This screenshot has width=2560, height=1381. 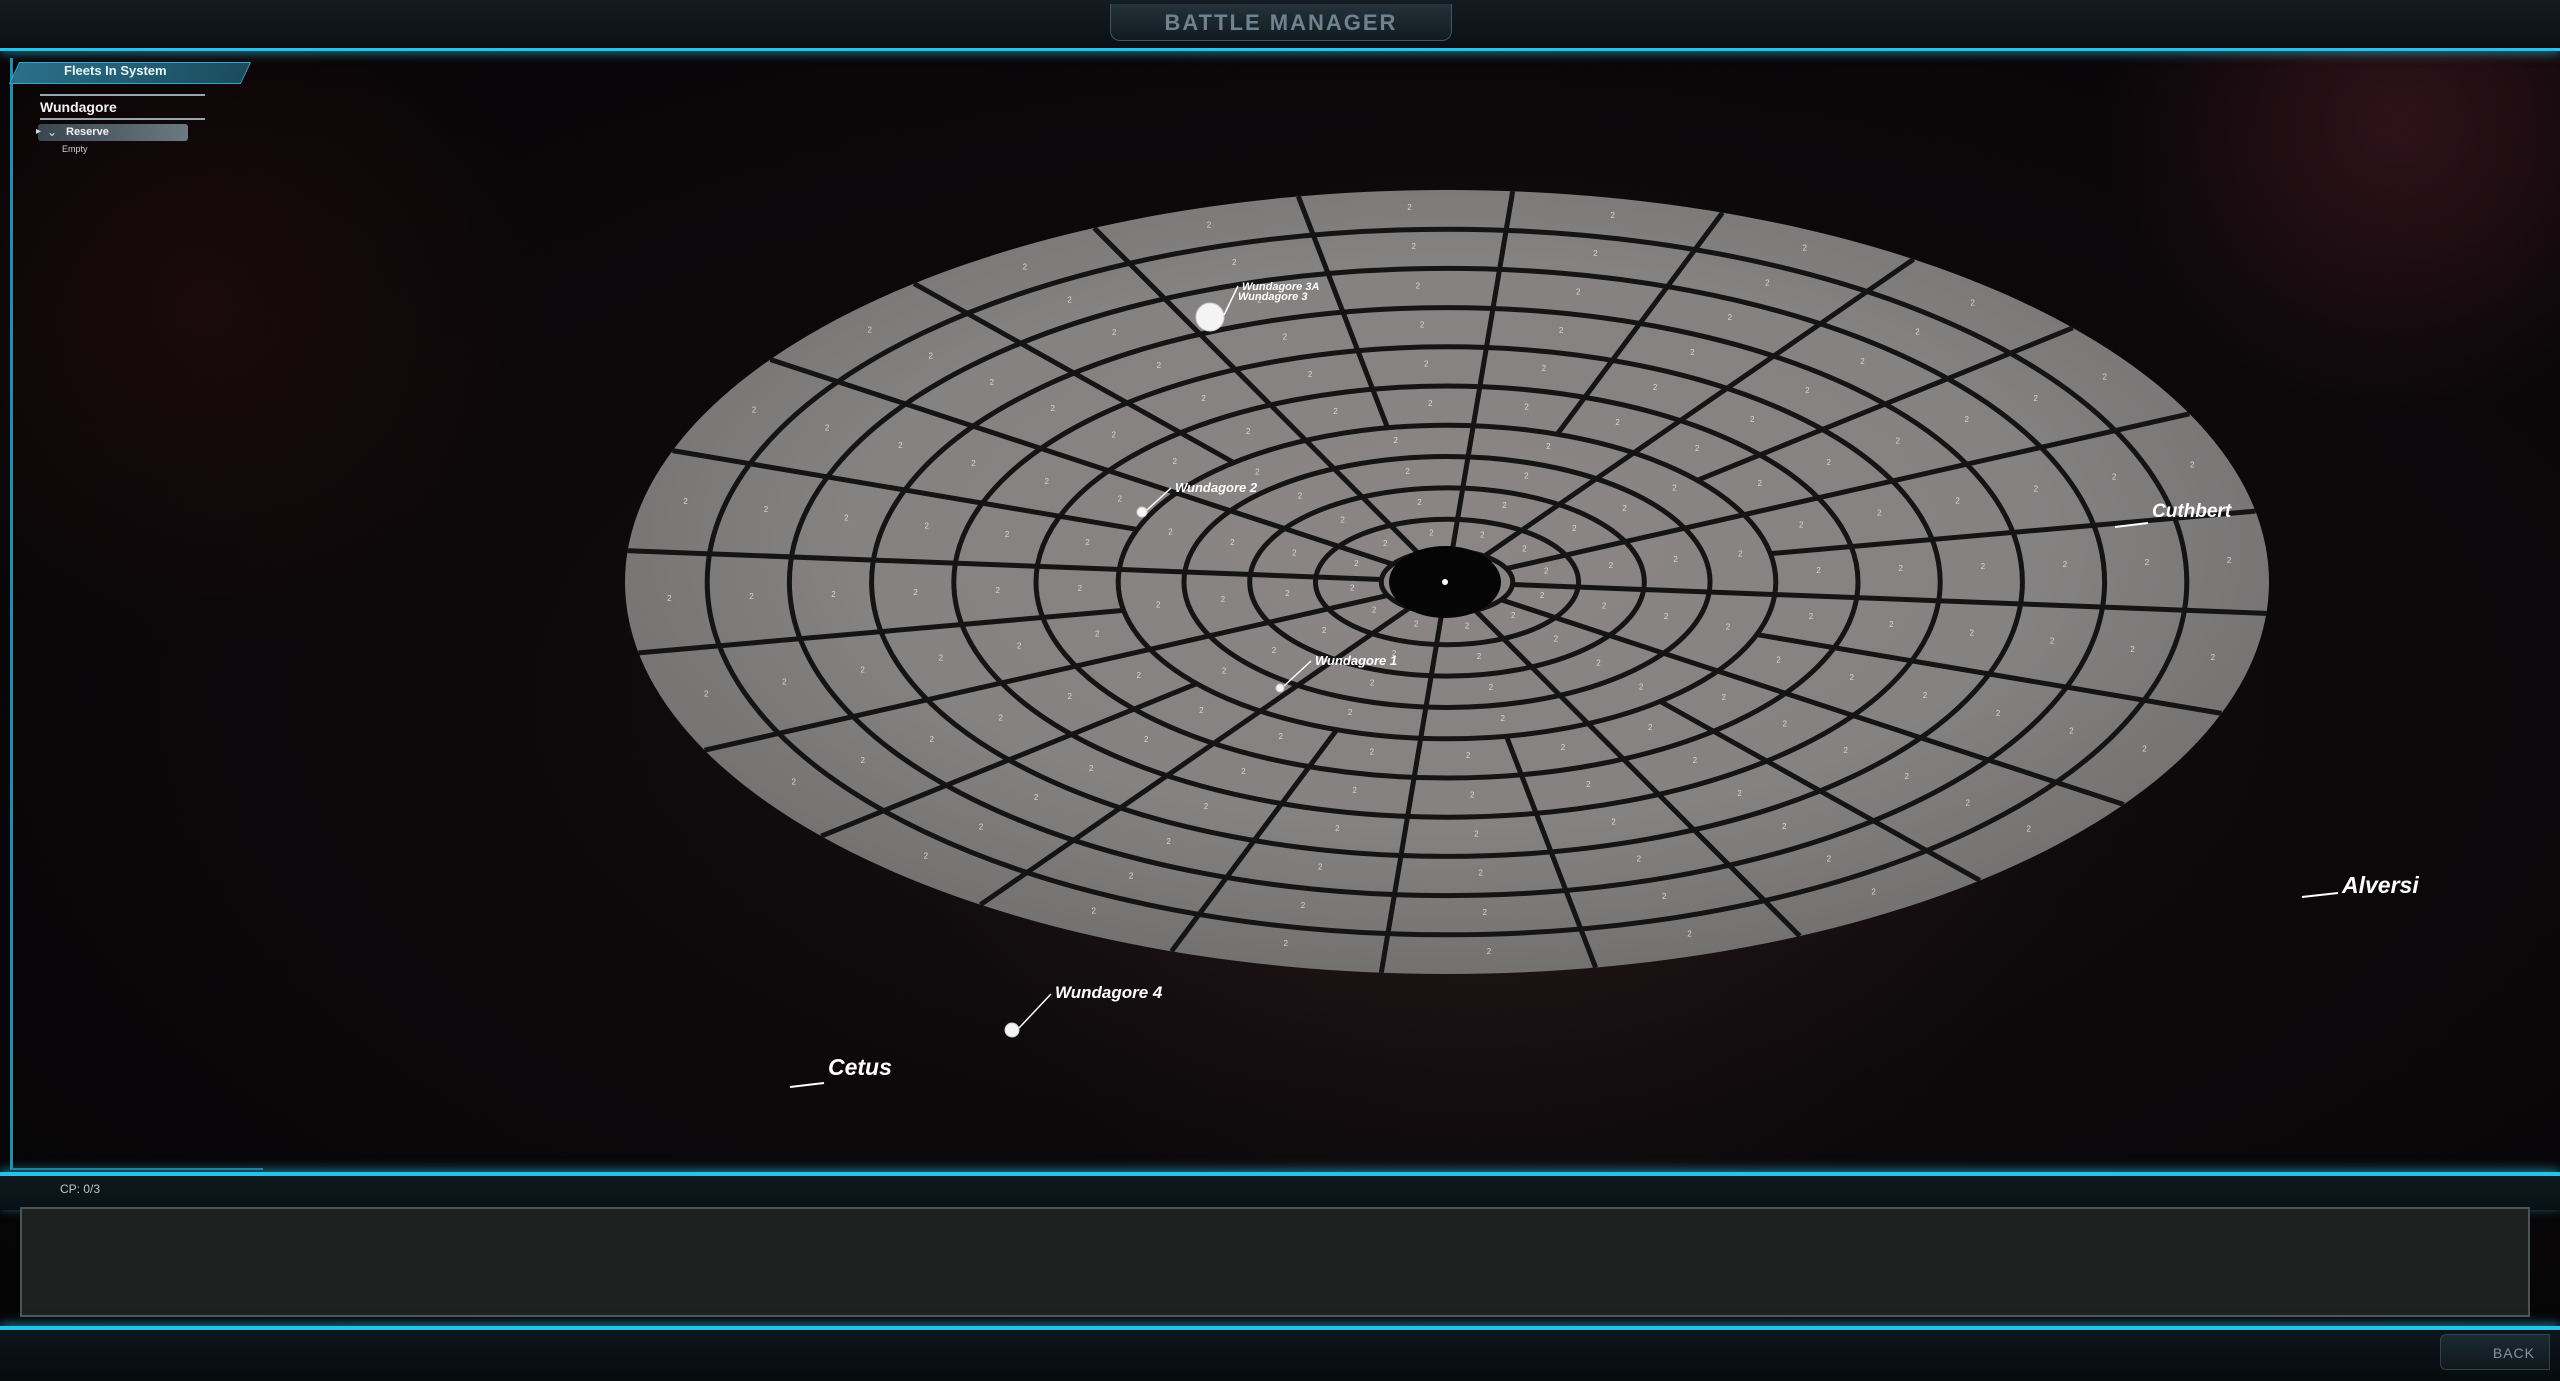 What do you see at coordinates (1280, 1191) in the screenshot?
I see `status-bar` at bounding box center [1280, 1191].